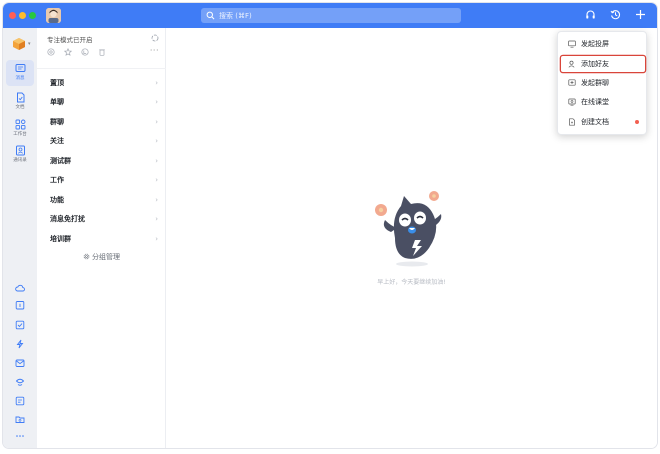  What do you see at coordinates (57, 83) in the screenshot?
I see `group-label: 置顶` at bounding box center [57, 83].